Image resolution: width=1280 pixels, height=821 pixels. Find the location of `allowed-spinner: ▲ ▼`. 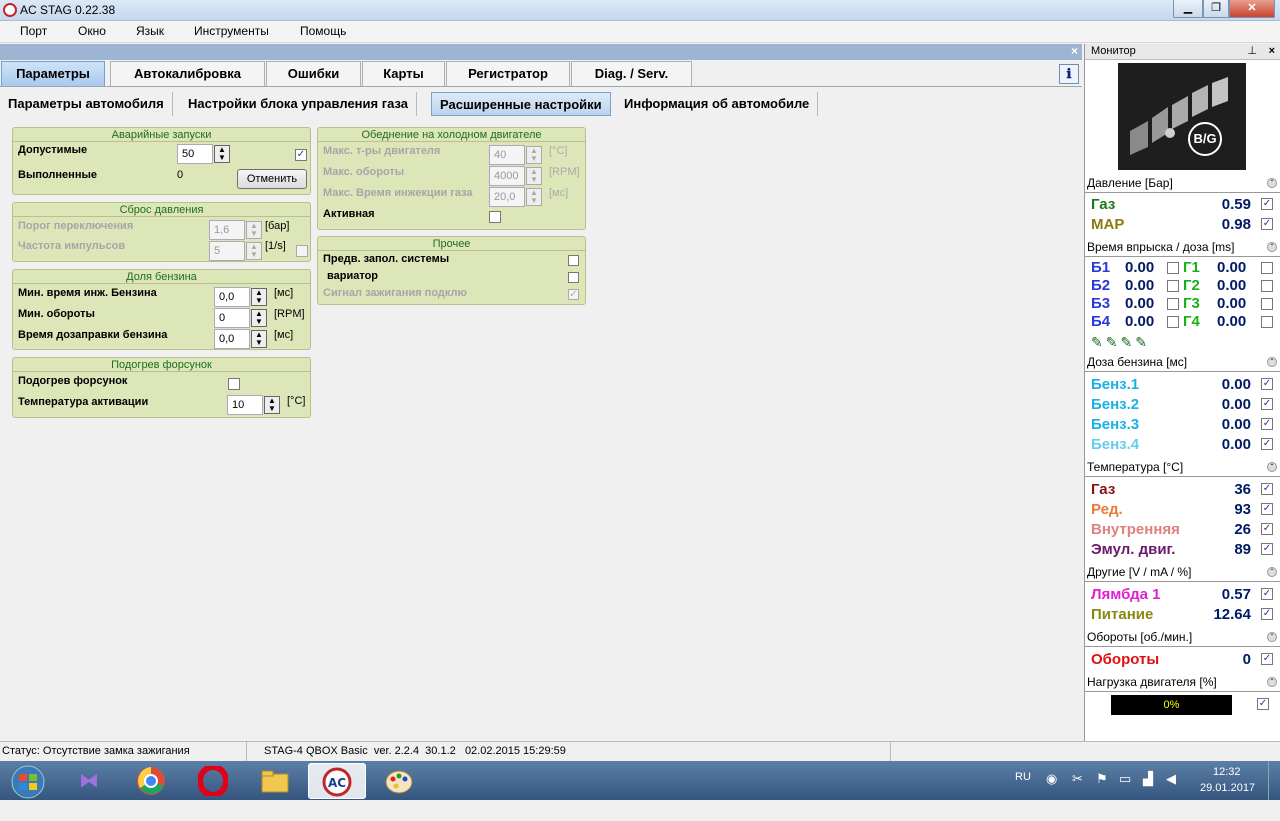

allowed-spinner: ▲ ▼ is located at coordinates (222, 154).